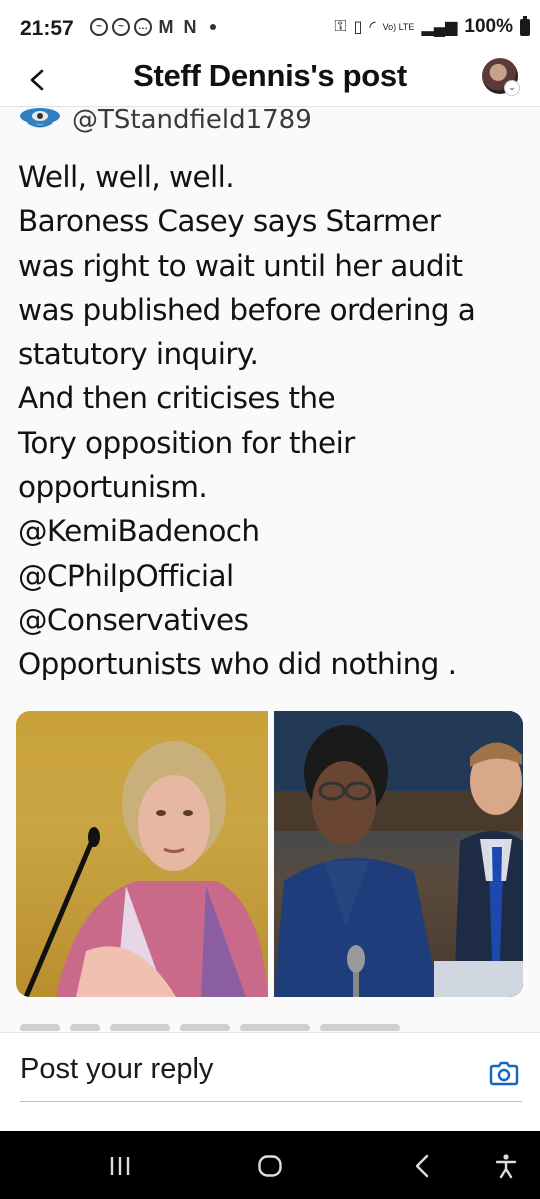  Describe the element at coordinates (190, 27) in the screenshot. I see `netflix-icon: N` at that location.